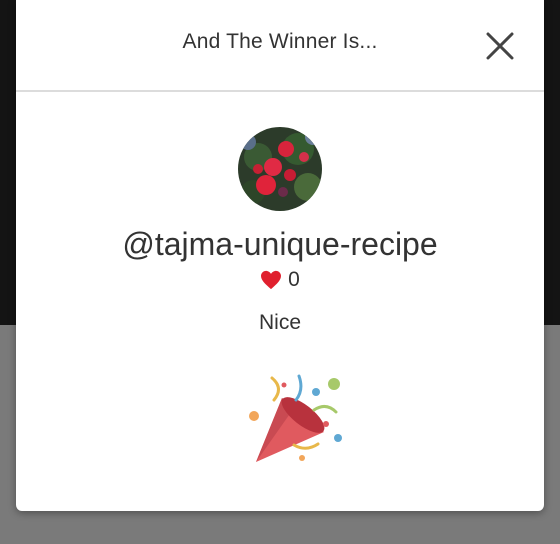 The image size is (560, 544). Describe the element at coordinates (296, 420) in the screenshot. I see `party-popper-icon` at that location.